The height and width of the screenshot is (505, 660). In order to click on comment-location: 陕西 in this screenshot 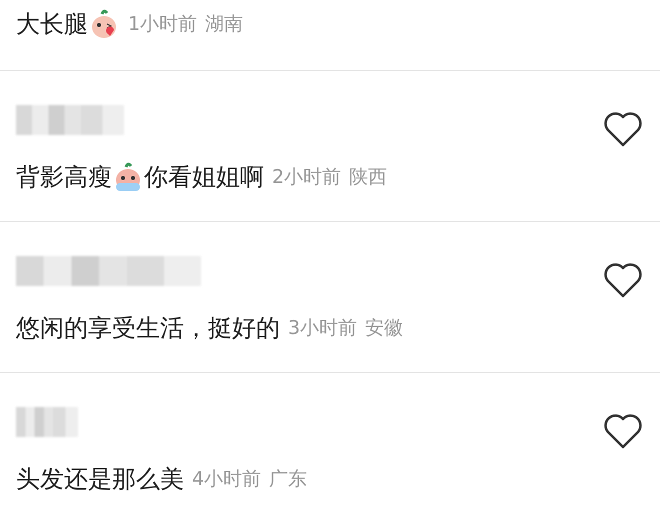, I will do `click(368, 177)`.